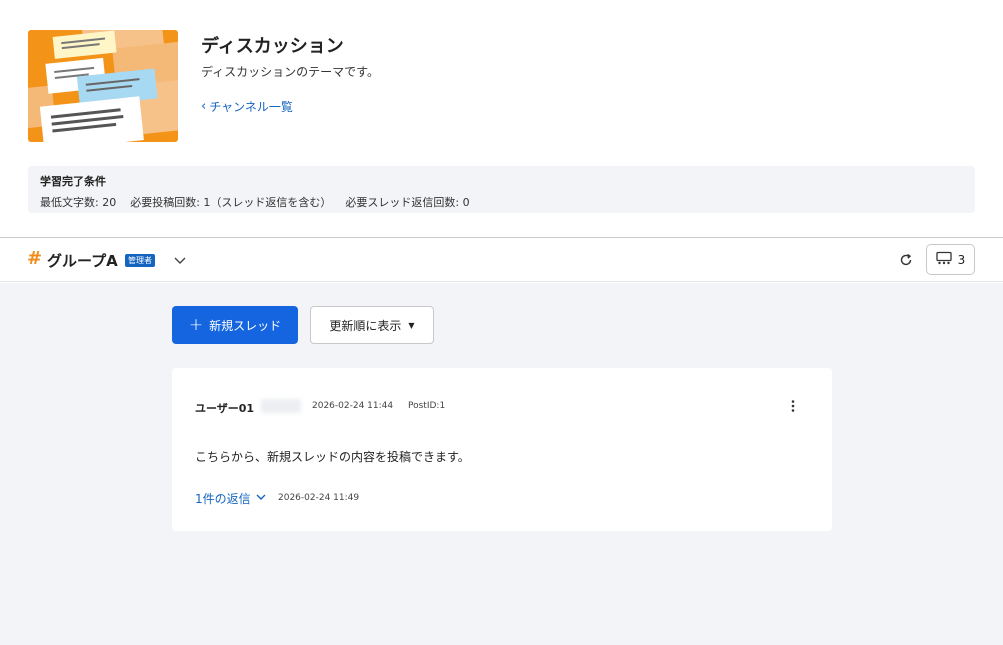 The width and height of the screenshot is (1003, 645). I want to click on back-to-channel-list-link: ‹ チャンネル一覧, so click(247, 106).